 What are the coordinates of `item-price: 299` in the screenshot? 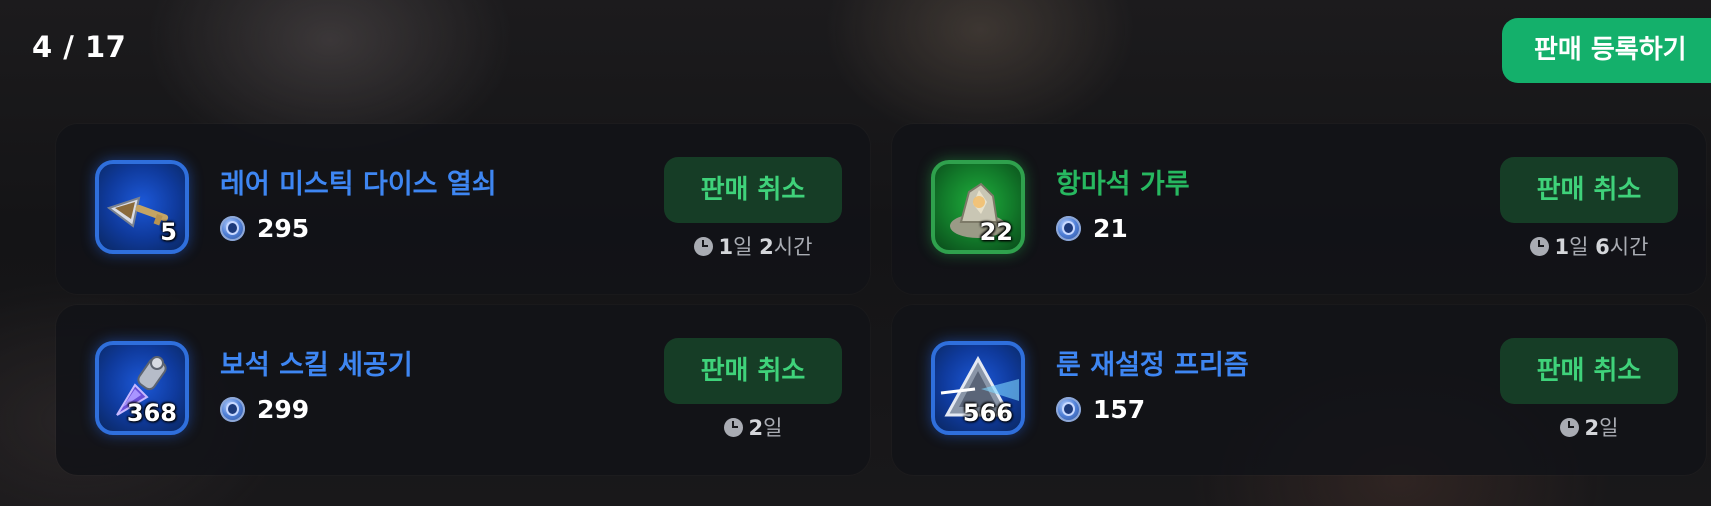 It's located at (283, 409).